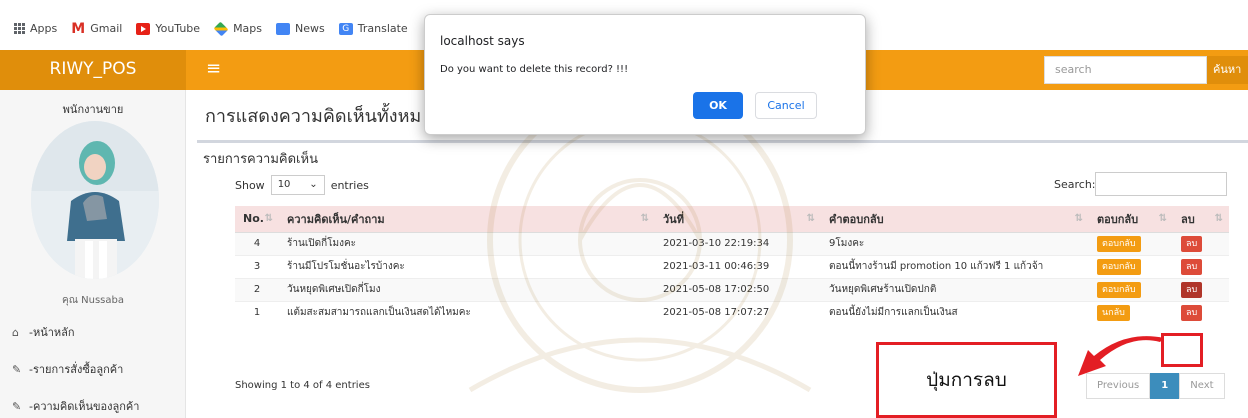 The width and height of the screenshot is (1248, 418). I want to click on avatar-photo, so click(95, 200).